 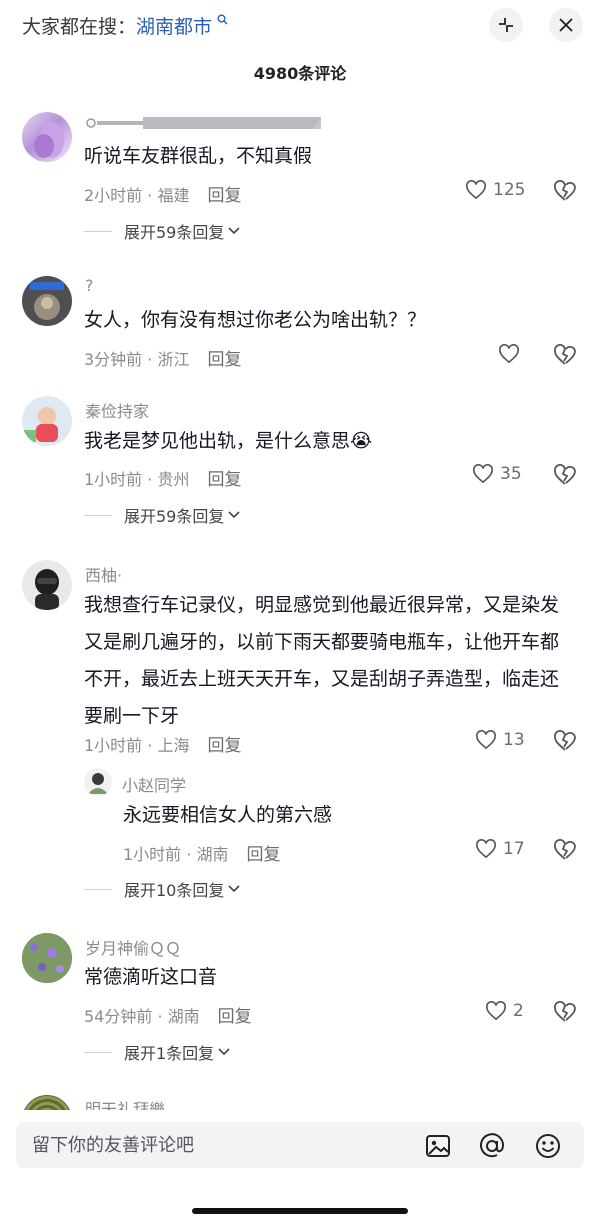 I want to click on comment-time-location: 1小时前 · 贵州, so click(x=137, y=479).